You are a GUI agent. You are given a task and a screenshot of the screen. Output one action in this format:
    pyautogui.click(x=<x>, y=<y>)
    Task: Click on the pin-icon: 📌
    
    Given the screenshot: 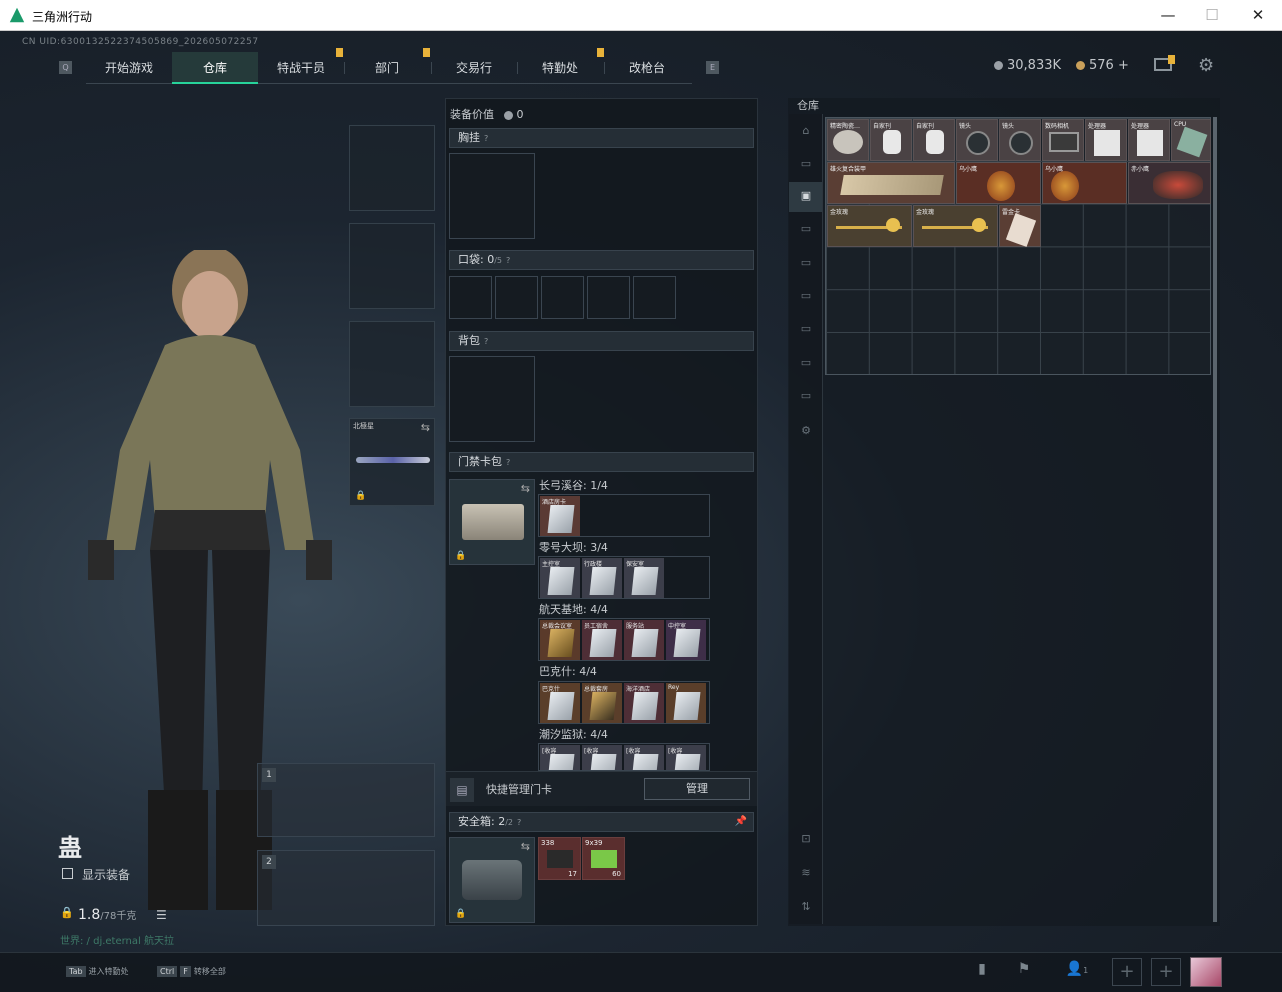 What is the action you would take?
    pyautogui.click(x=741, y=822)
    